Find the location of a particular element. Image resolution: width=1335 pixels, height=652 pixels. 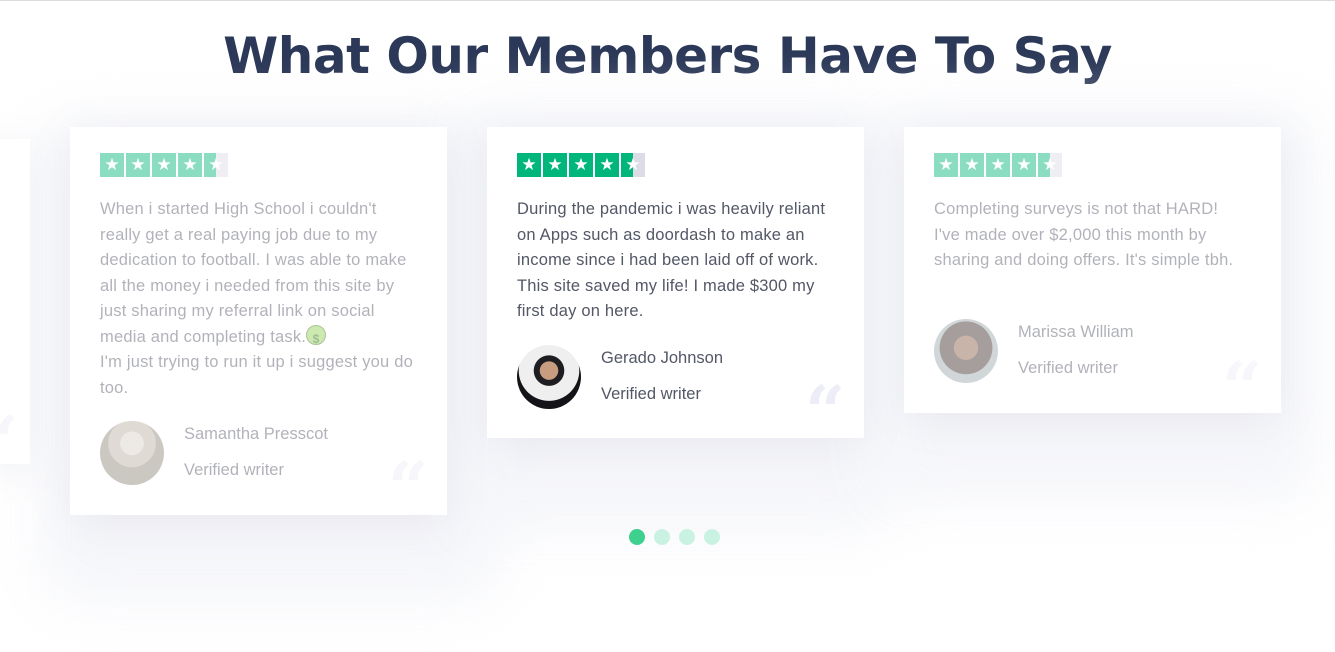

testimonial-card-offscreen: “ is located at coordinates (15, 308).